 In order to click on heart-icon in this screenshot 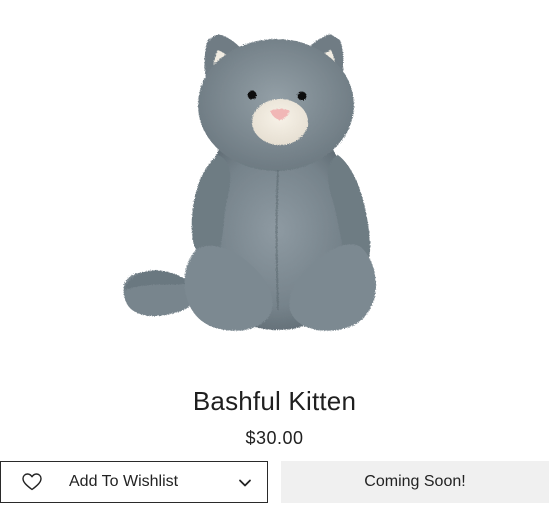, I will do `click(32, 482)`.